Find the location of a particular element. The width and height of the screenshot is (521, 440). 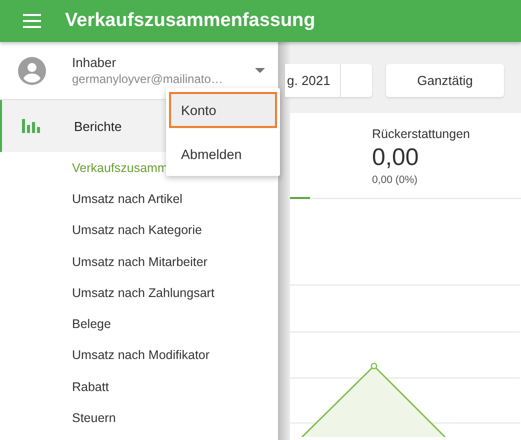

stat-value: 0,00 is located at coordinates (396, 158).